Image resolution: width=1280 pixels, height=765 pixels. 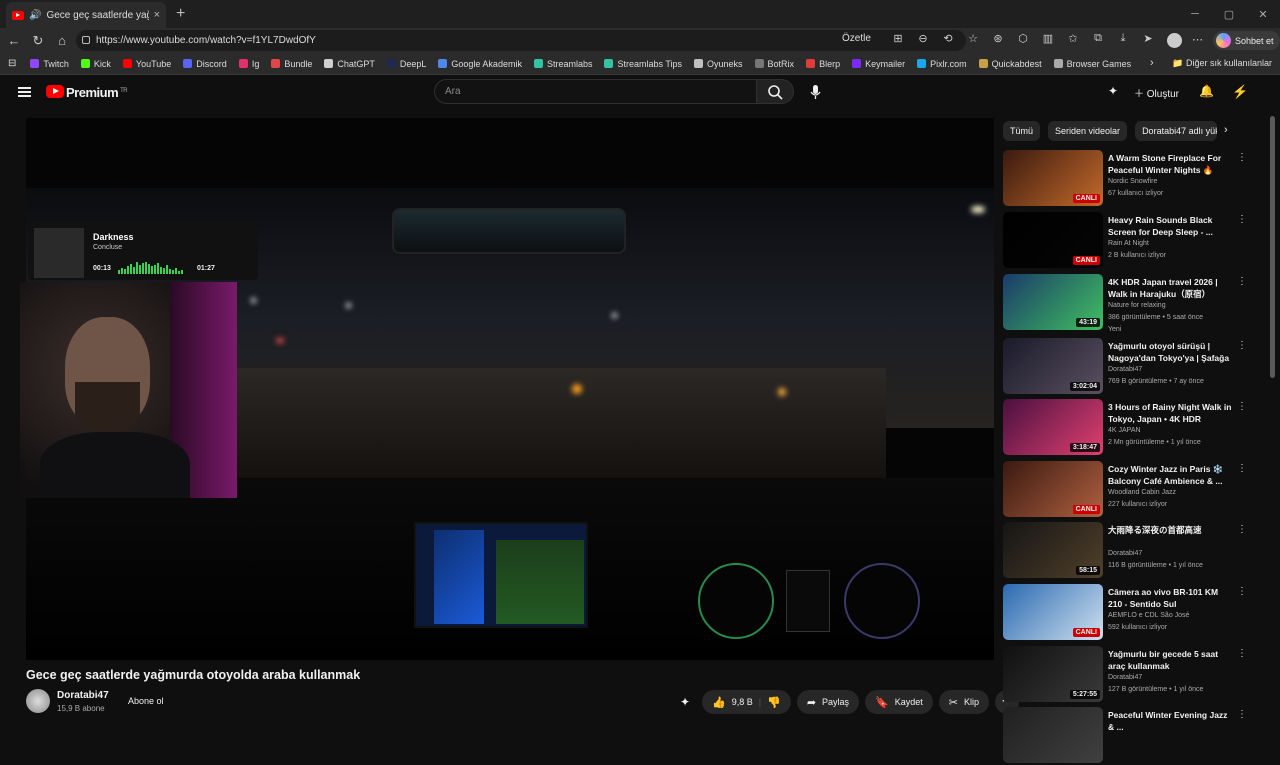 I want to click on reload-button: ↻, so click(x=38, y=41).